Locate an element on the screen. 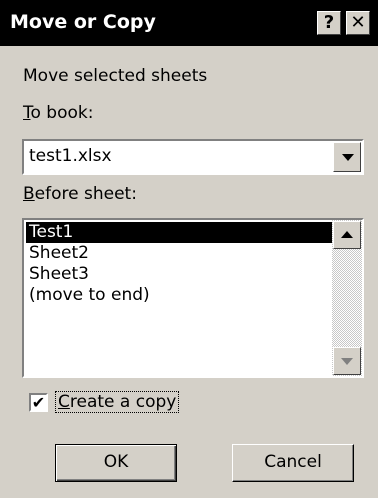  to-book-accel: T is located at coordinates (27, 113).